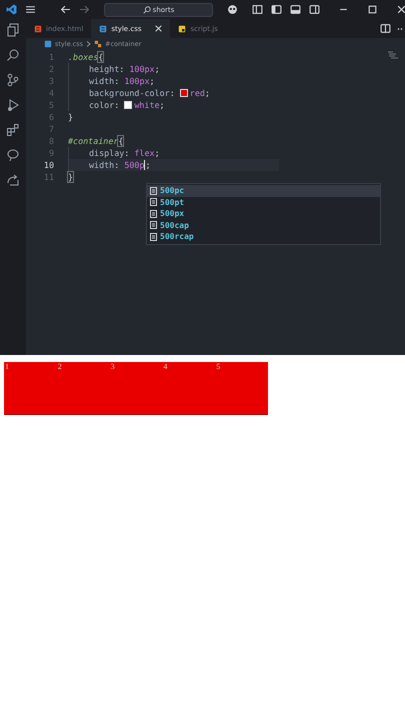  I want to click on split-editor-icon, so click(385, 28).